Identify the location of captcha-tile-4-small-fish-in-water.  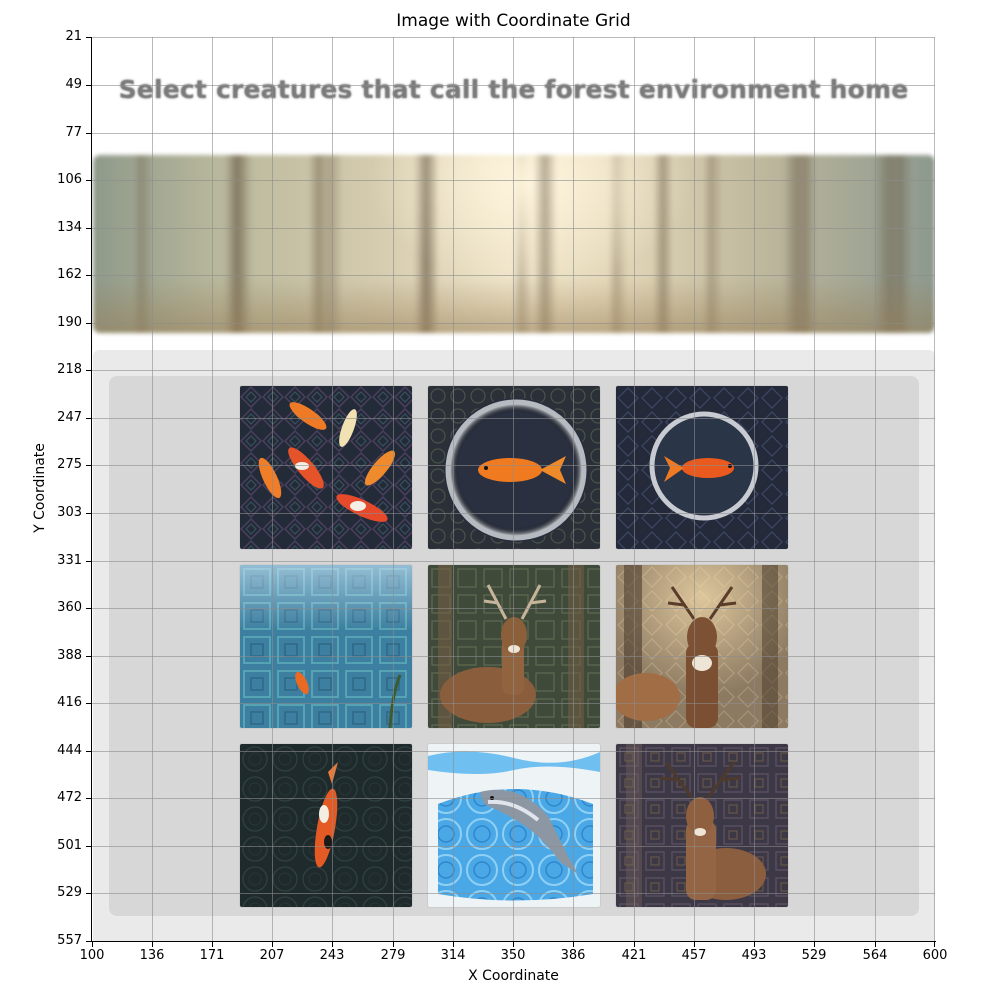
(326, 646).